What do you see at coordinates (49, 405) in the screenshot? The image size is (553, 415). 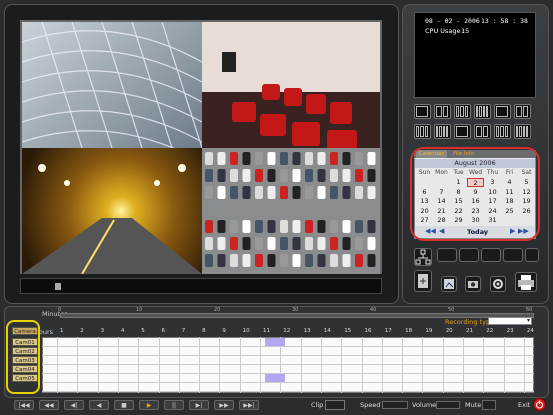 I see `playback-control-icon: ◀◀` at bounding box center [49, 405].